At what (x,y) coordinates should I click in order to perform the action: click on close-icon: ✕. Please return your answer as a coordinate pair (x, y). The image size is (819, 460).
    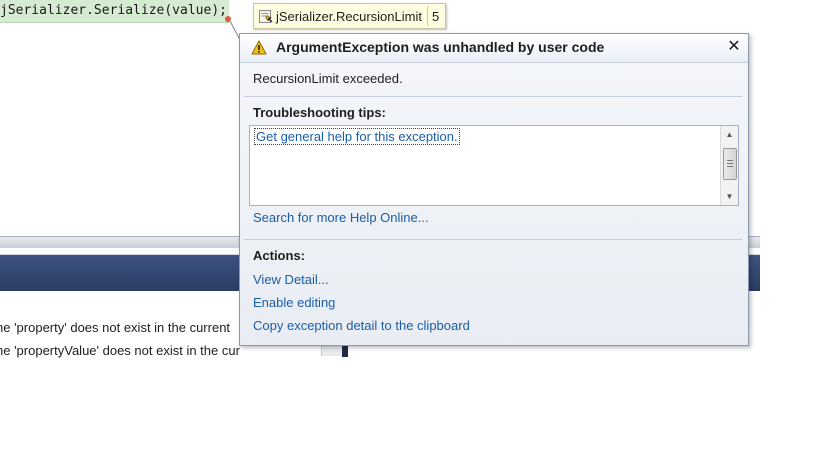
    Looking at the image, I should click on (734, 47).